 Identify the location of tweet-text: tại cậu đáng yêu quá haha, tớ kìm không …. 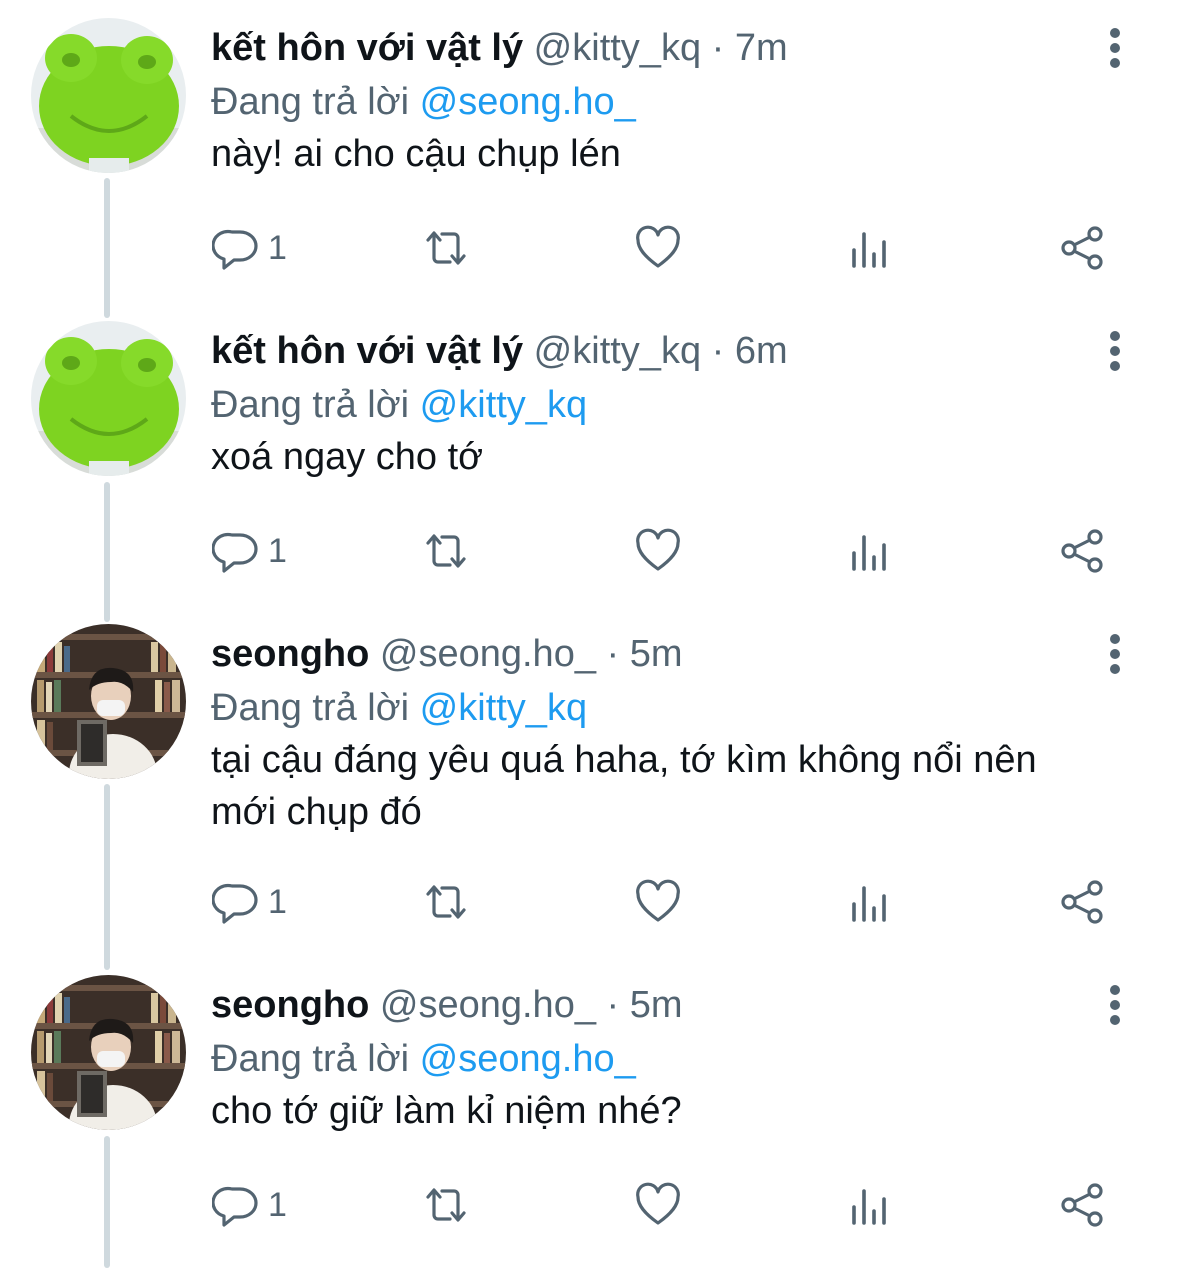
(624, 786).